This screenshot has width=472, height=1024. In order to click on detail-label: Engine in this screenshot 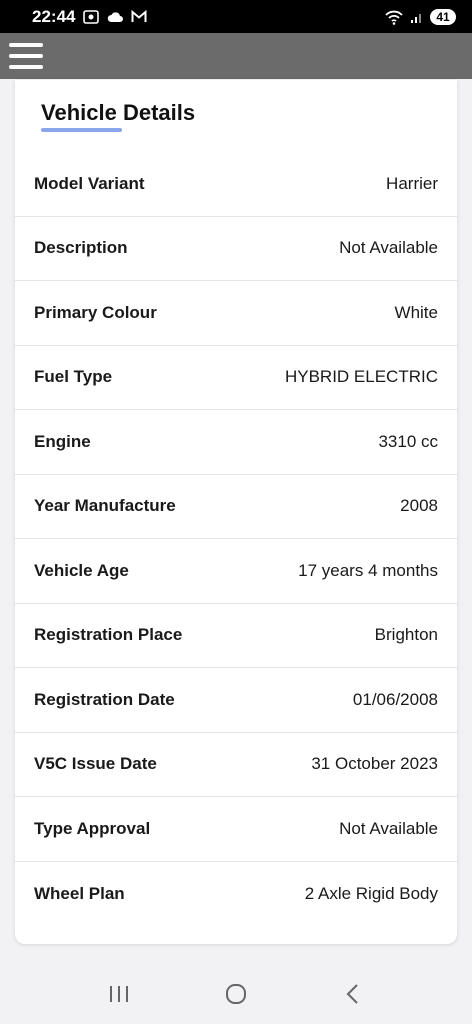, I will do `click(62, 441)`.